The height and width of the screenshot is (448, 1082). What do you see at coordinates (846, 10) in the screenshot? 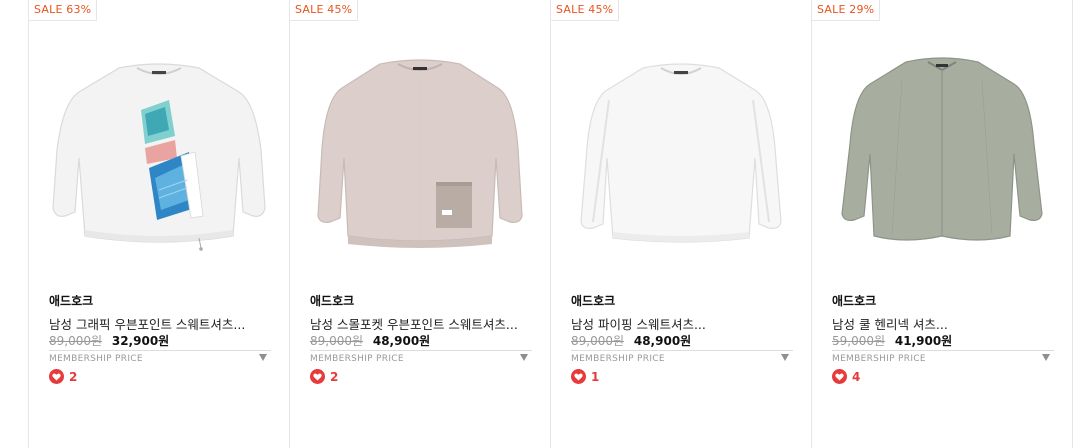
I see `sale-badge: SALE 29%` at bounding box center [846, 10].